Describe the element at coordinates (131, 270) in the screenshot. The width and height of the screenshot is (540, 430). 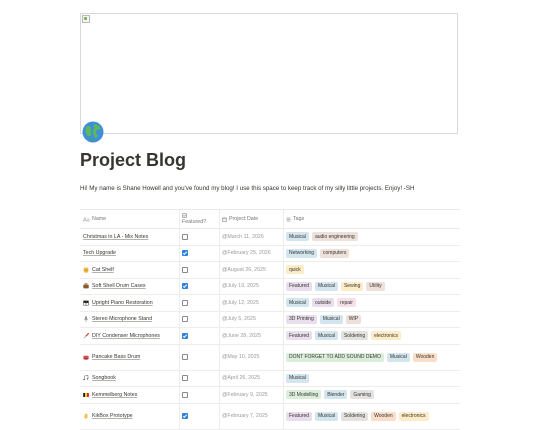
I see `row-name-cell: Cat Shelf` at that location.